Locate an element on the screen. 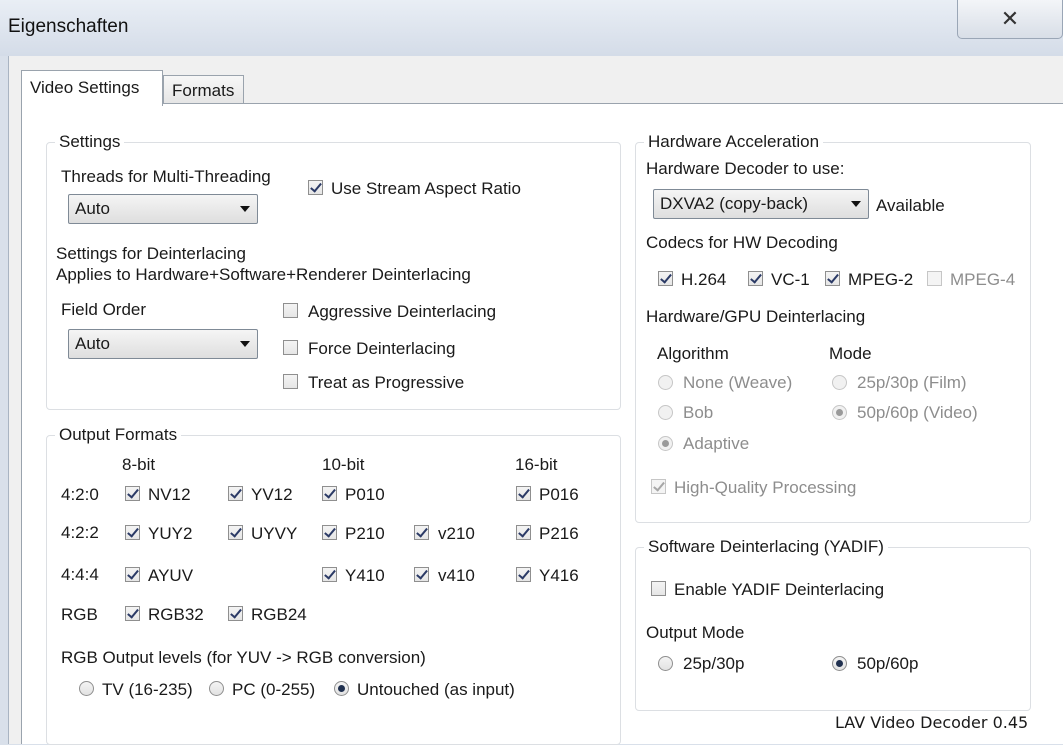 Image resolution: width=1063 pixels, height=745 pixels. p210-label: P210 is located at coordinates (365, 533).